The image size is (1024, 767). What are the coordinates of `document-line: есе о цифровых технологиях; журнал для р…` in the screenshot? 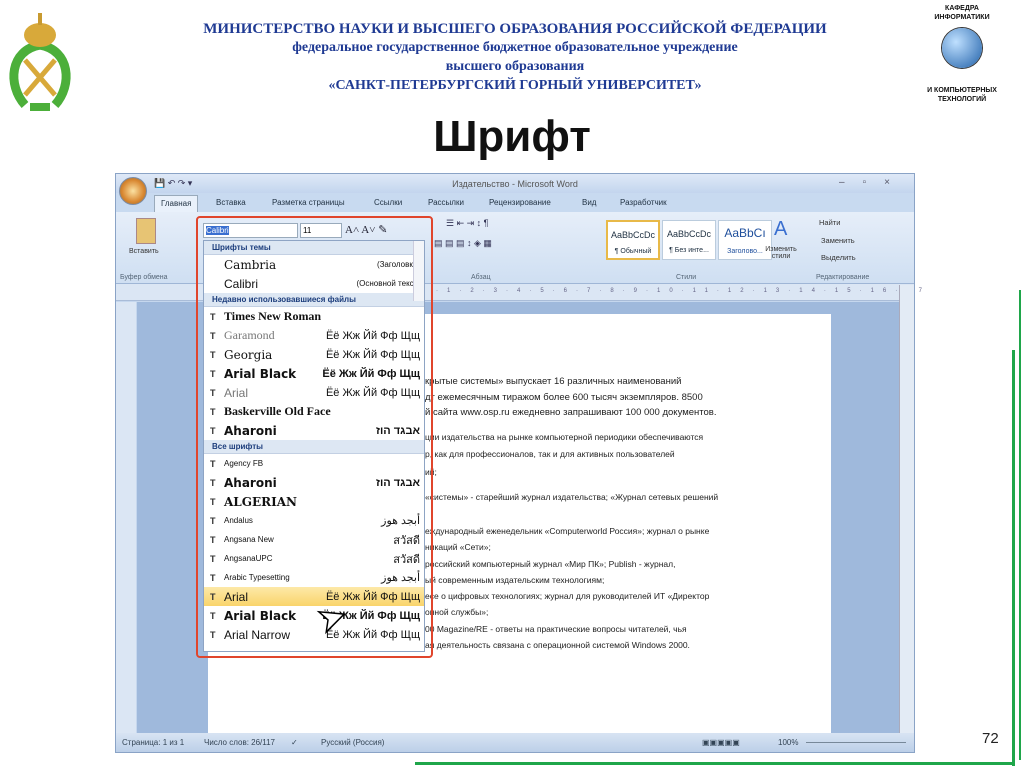 It's located at (567, 596).